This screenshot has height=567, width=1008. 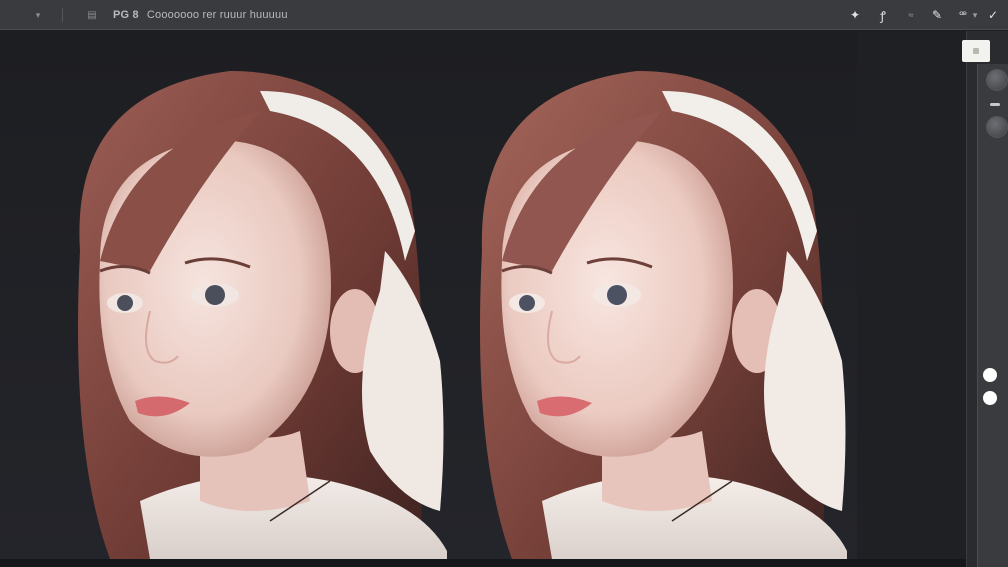 I want to click on dropdown-icon: ▾, so click(x=975, y=15).